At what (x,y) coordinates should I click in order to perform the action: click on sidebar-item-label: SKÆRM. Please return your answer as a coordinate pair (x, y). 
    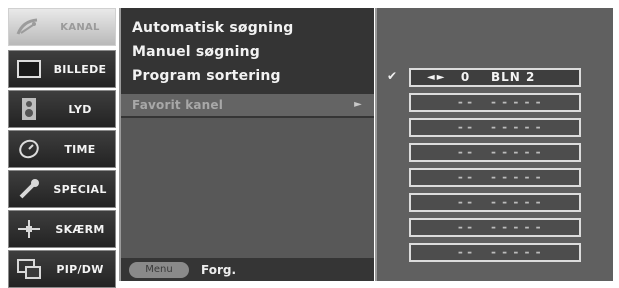
    Looking at the image, I should click on (80, 229).